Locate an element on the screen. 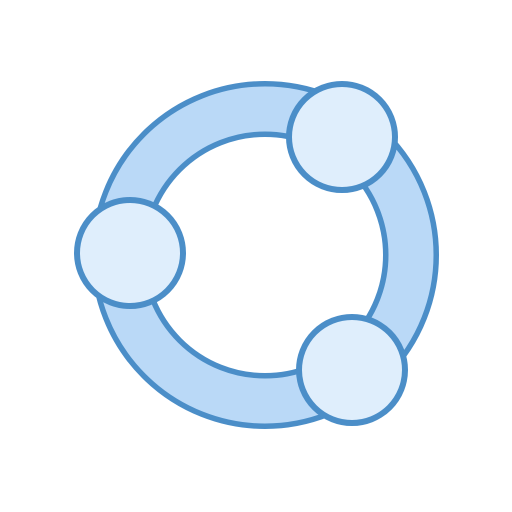  node-bottom-right is located at coordinates (352, 370).